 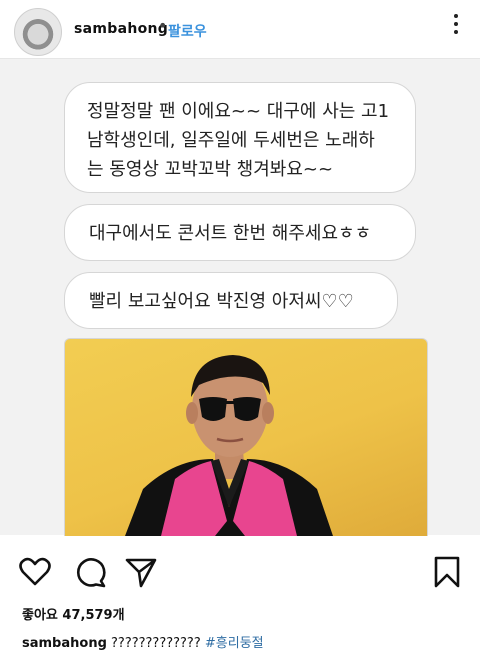 I want to click on message-line: 대구에서도 콘서트 한번 해주세요ㅎㅎ, so click(x=230, y=233).